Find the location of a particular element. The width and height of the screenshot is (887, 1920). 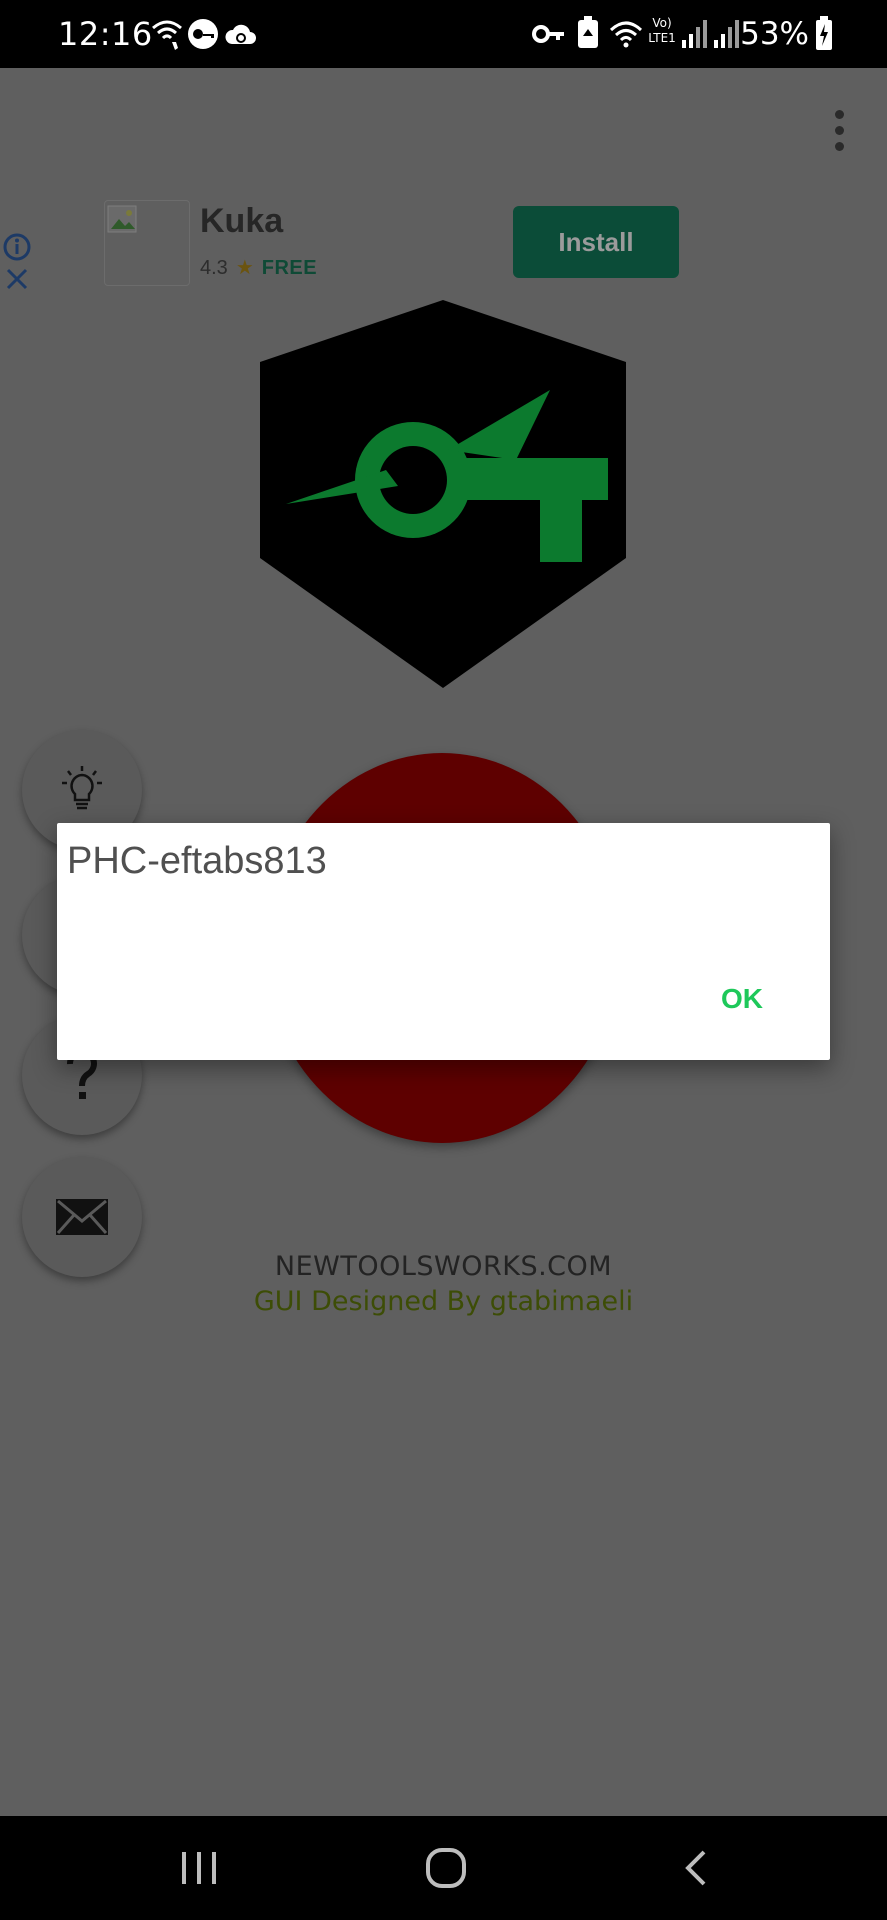

broken-image-icon is located at coordinates (122, 219).